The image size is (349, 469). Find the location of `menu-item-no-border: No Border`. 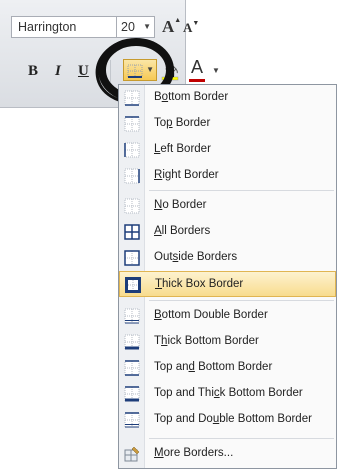

menu-item-no-border: No Border is located at coordinates (227, 206).